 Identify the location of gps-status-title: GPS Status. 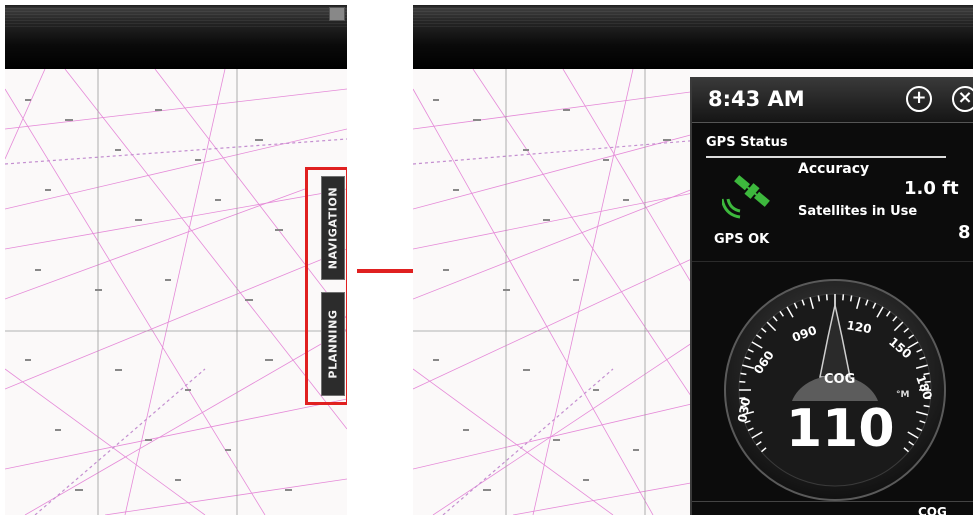
(747, 142).